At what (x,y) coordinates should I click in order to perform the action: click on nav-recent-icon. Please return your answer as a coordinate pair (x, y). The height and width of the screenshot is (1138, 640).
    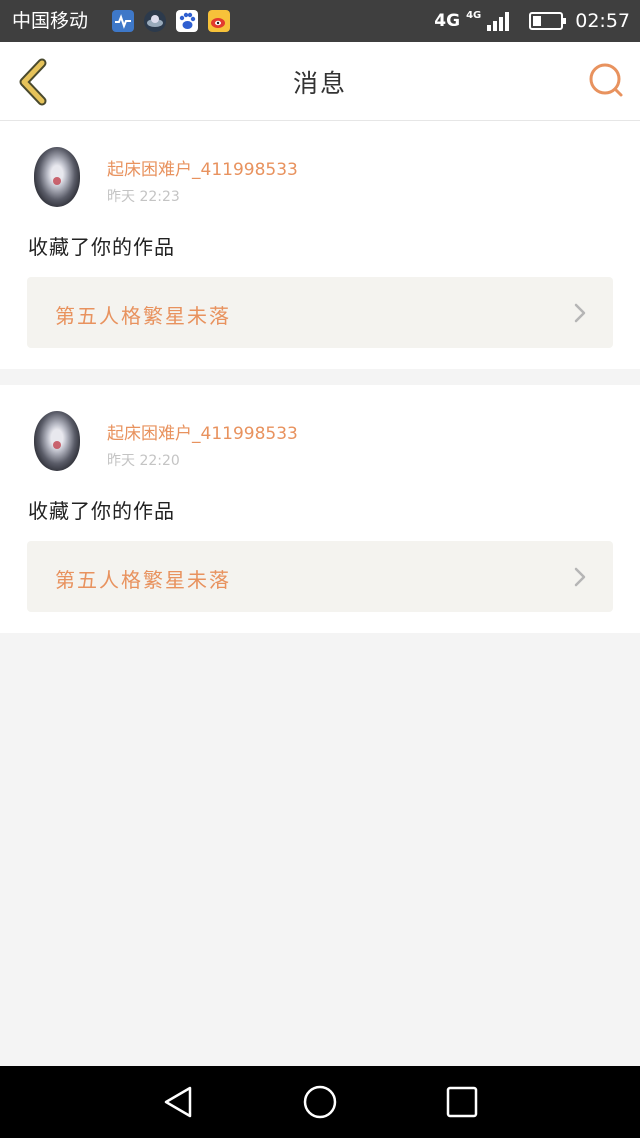
    Looking at the image, I should click on (462, 1102).